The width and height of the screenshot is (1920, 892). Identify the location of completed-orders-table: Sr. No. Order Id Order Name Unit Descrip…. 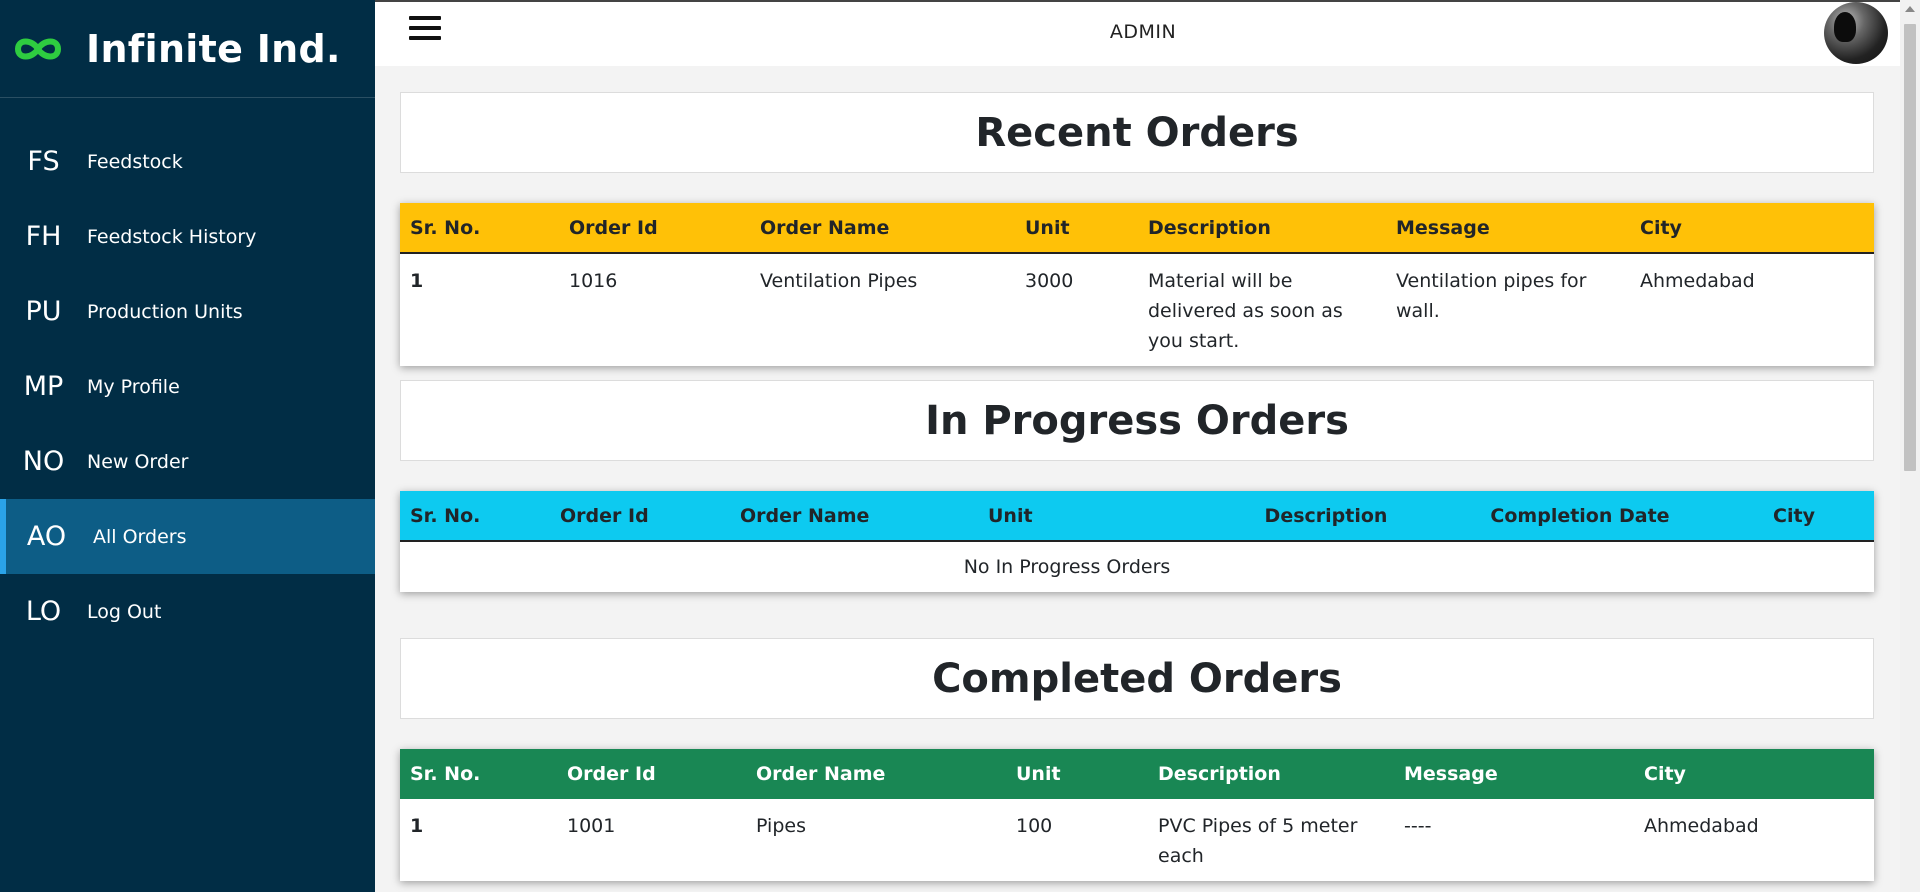
(1137, 815).